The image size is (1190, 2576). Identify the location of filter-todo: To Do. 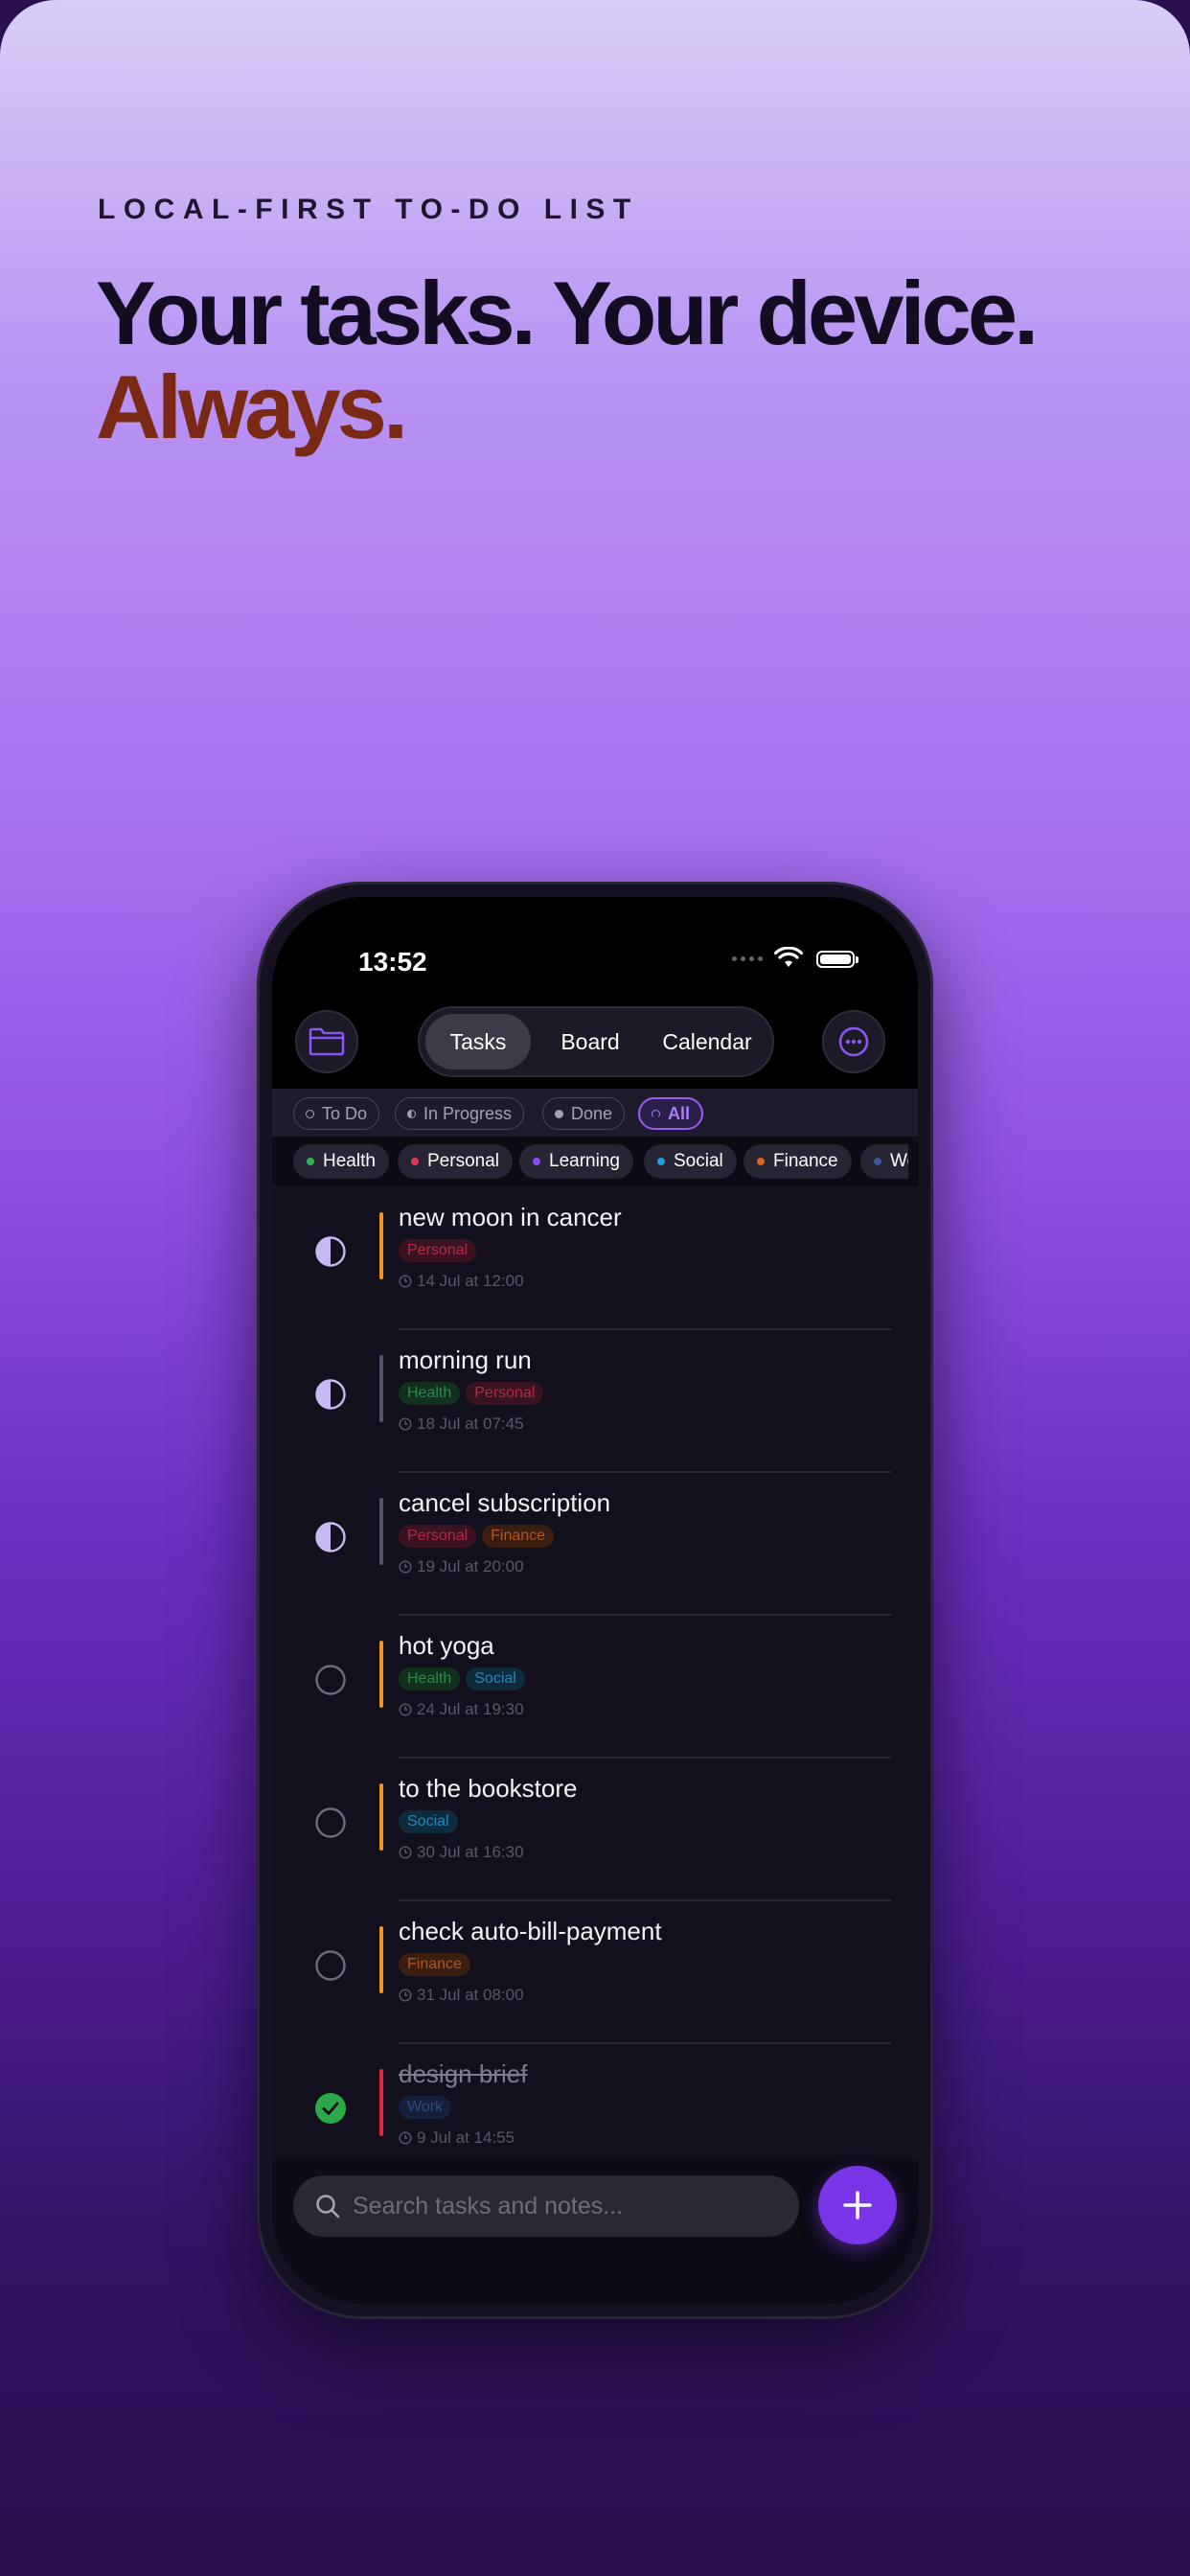
(336, 1113).